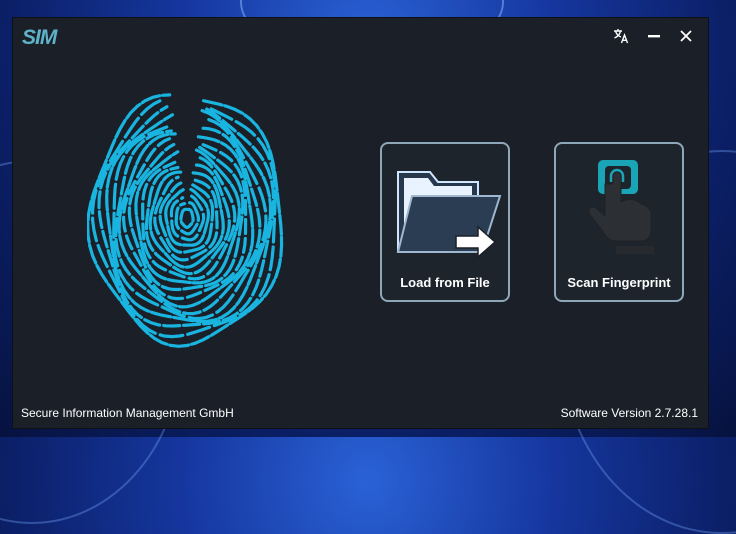 The width and height of the screenshot is (736, 534). What do you see at coordinates (127, 413) in the screenshot?
I see `company-name: Secure Information Management GmbH` at bounding box center [127, 413].